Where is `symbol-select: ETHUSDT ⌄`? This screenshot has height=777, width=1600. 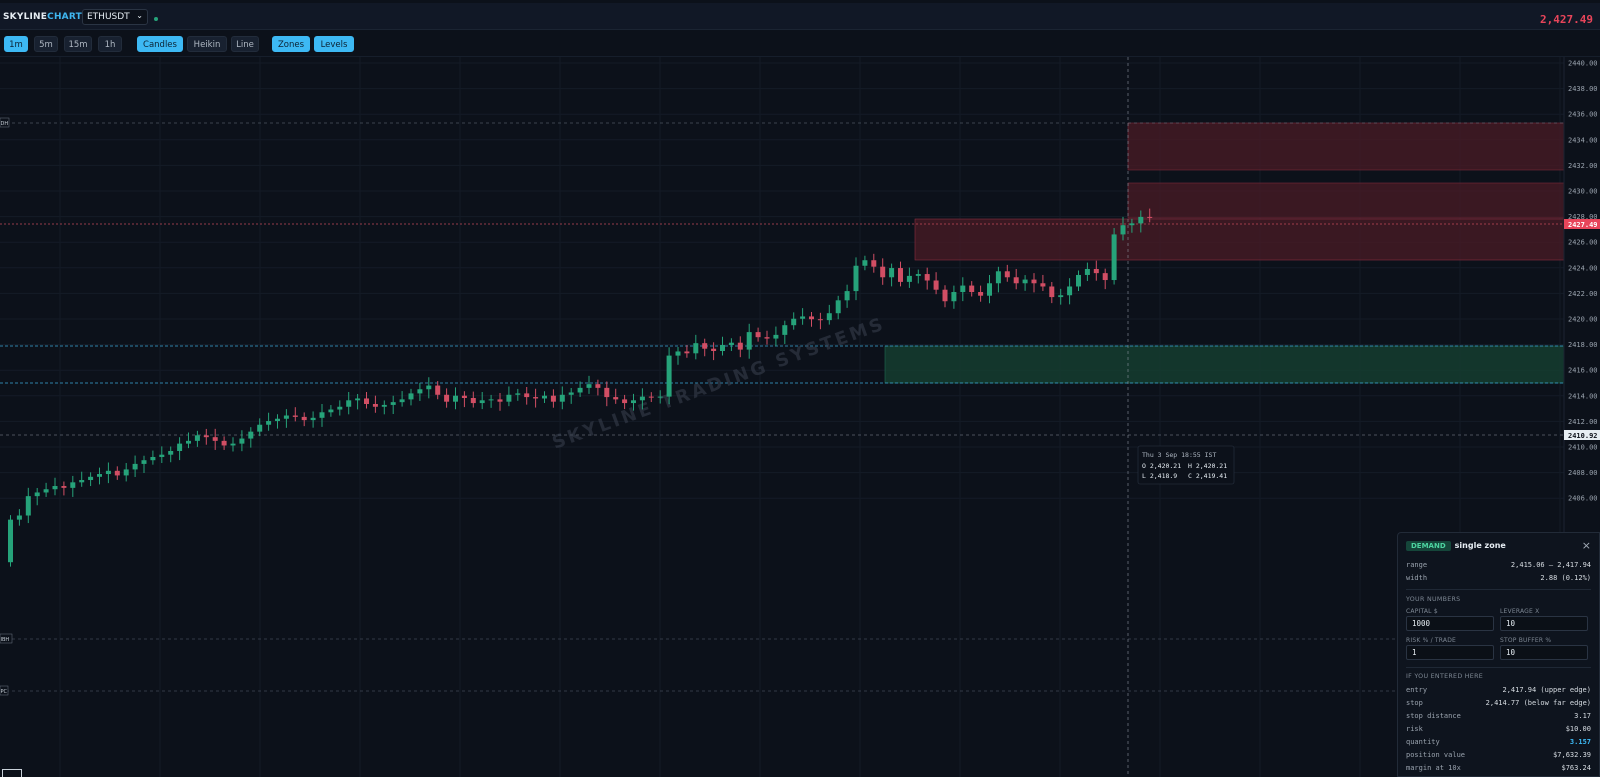
symbol-select: ETHUSDT ⌄ is located at coordinates (115, 17).